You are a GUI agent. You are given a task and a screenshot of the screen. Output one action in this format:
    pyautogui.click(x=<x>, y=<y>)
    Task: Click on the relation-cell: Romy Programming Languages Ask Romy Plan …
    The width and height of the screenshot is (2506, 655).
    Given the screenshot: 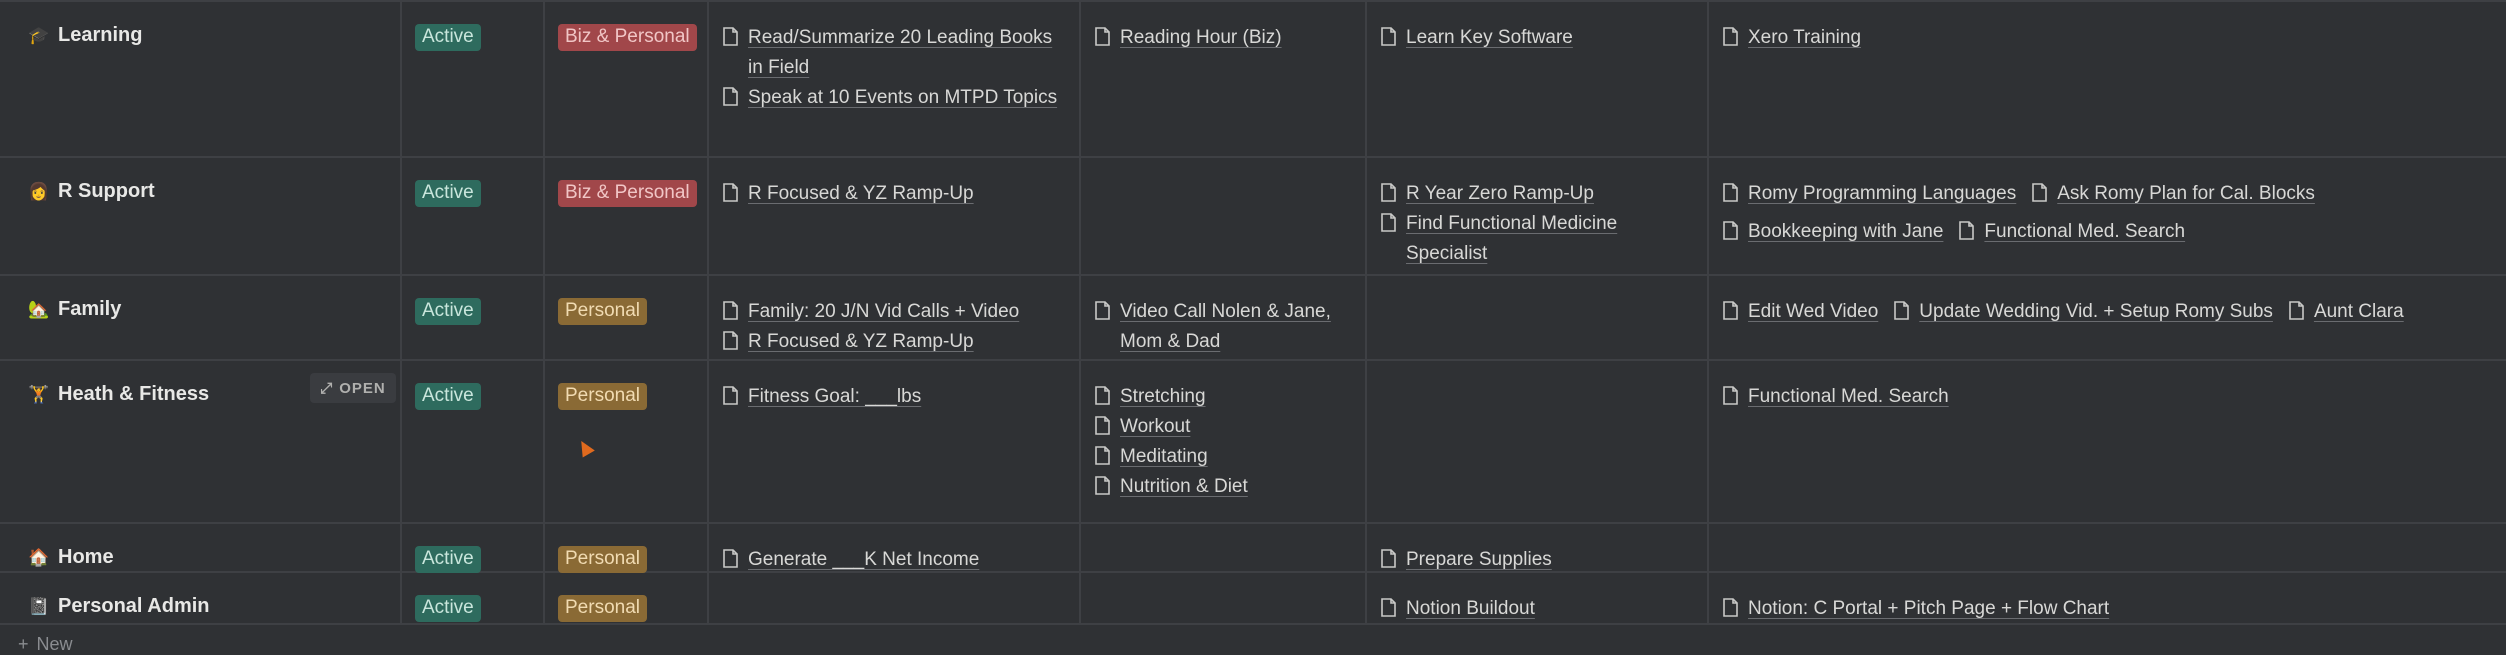 What is the action you would take?
    pyautogui.click(x=2107, y=216)
    